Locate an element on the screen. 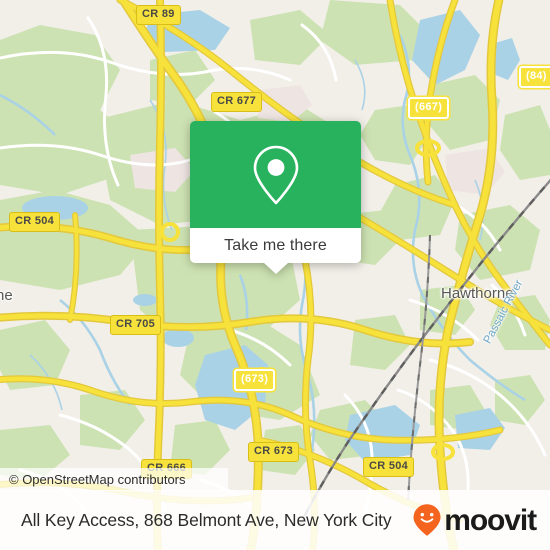 Image resolution: width=550 pixels, height=550 pixels. moovit-wordmark: moovit is located at coordinates (490, 520).